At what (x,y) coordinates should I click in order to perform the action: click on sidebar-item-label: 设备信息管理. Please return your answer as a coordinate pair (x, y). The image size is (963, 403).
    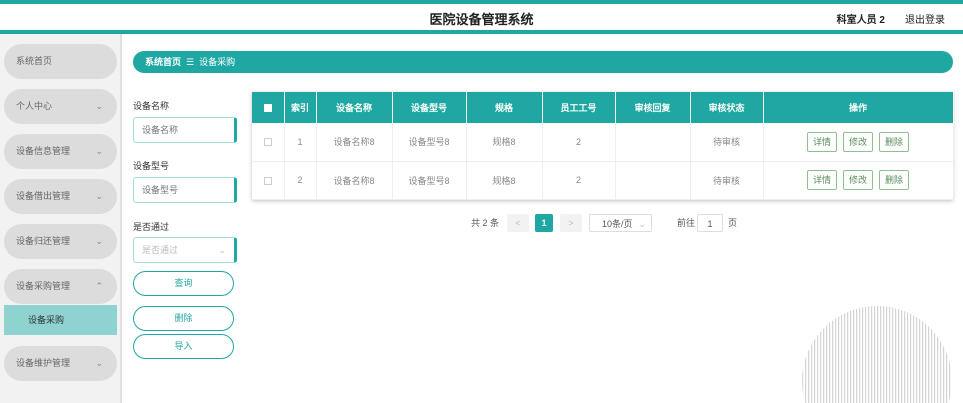
    Looking at the image, I should click on (43, 151).